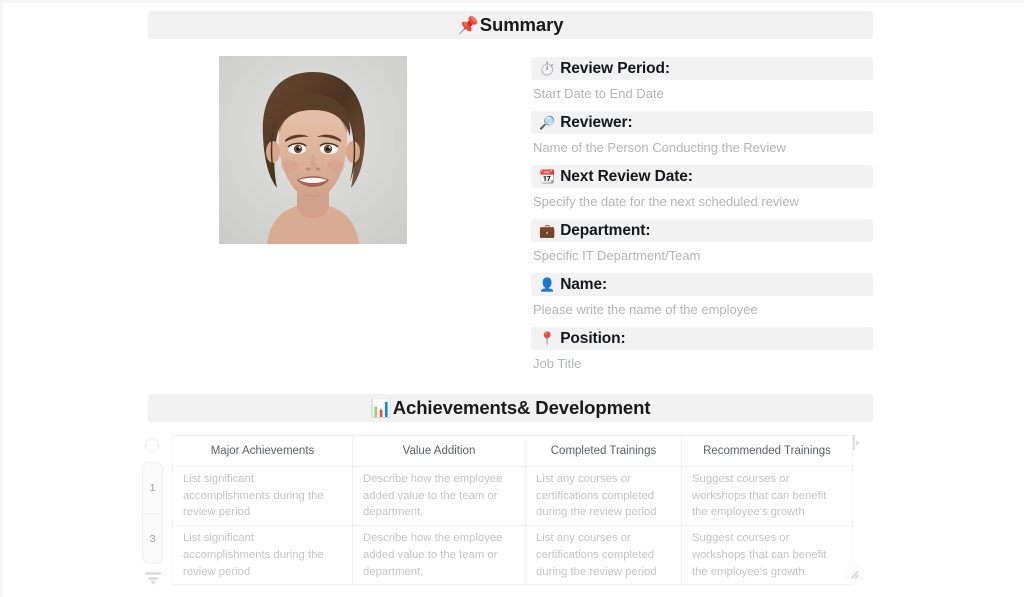 The width and height of the screenshot is (1024, 597). What do you see at coordinates (702, 68) in the screenshot?
I see `field-label-review-period: ⏱️ Review Period:` at bounding box center [702, 68].